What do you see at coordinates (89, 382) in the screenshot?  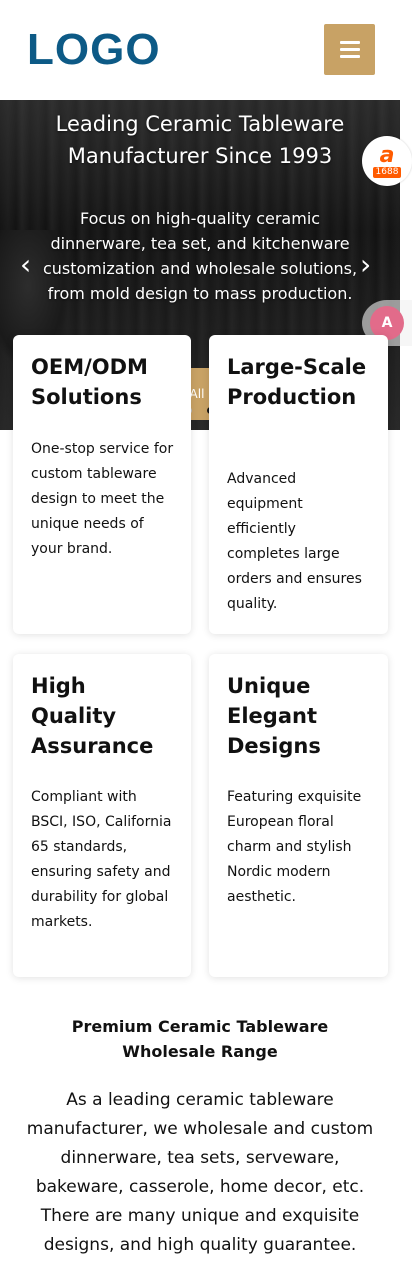 I see `feature-title: OEM/ODM Solutions` at bounding box center [89, 382].